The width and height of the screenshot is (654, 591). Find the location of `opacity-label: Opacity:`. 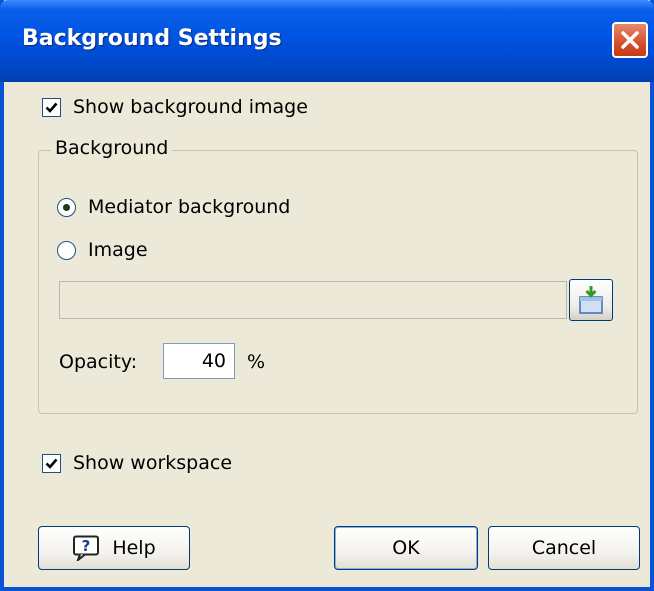

opacity-label: Opacity: is located at coordinates (98, 362).